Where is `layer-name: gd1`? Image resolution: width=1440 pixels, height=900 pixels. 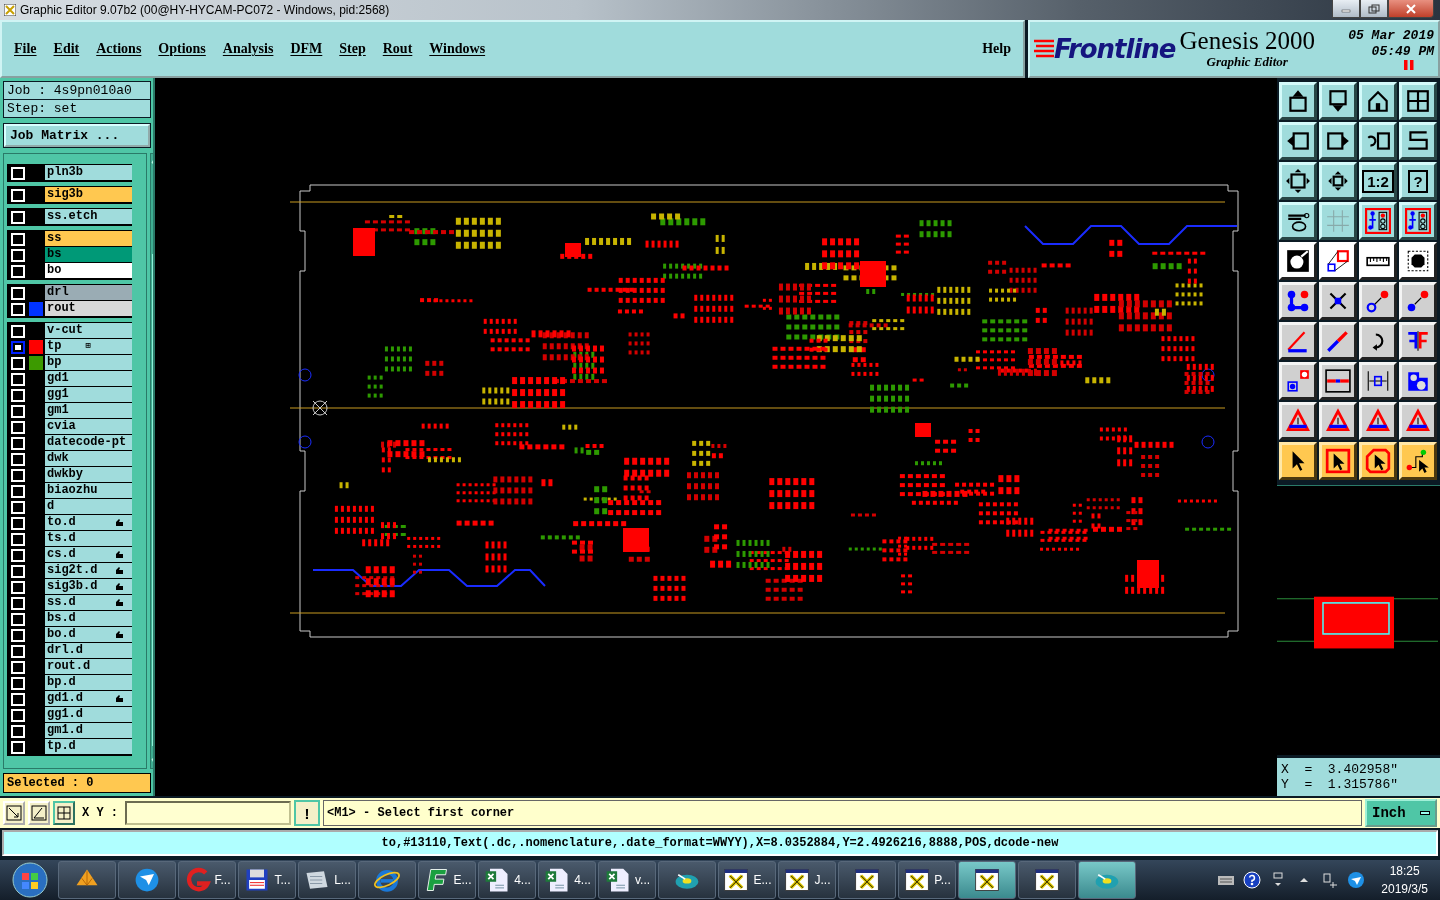 layer-name: gd1 is located at coordinates (89, 378).